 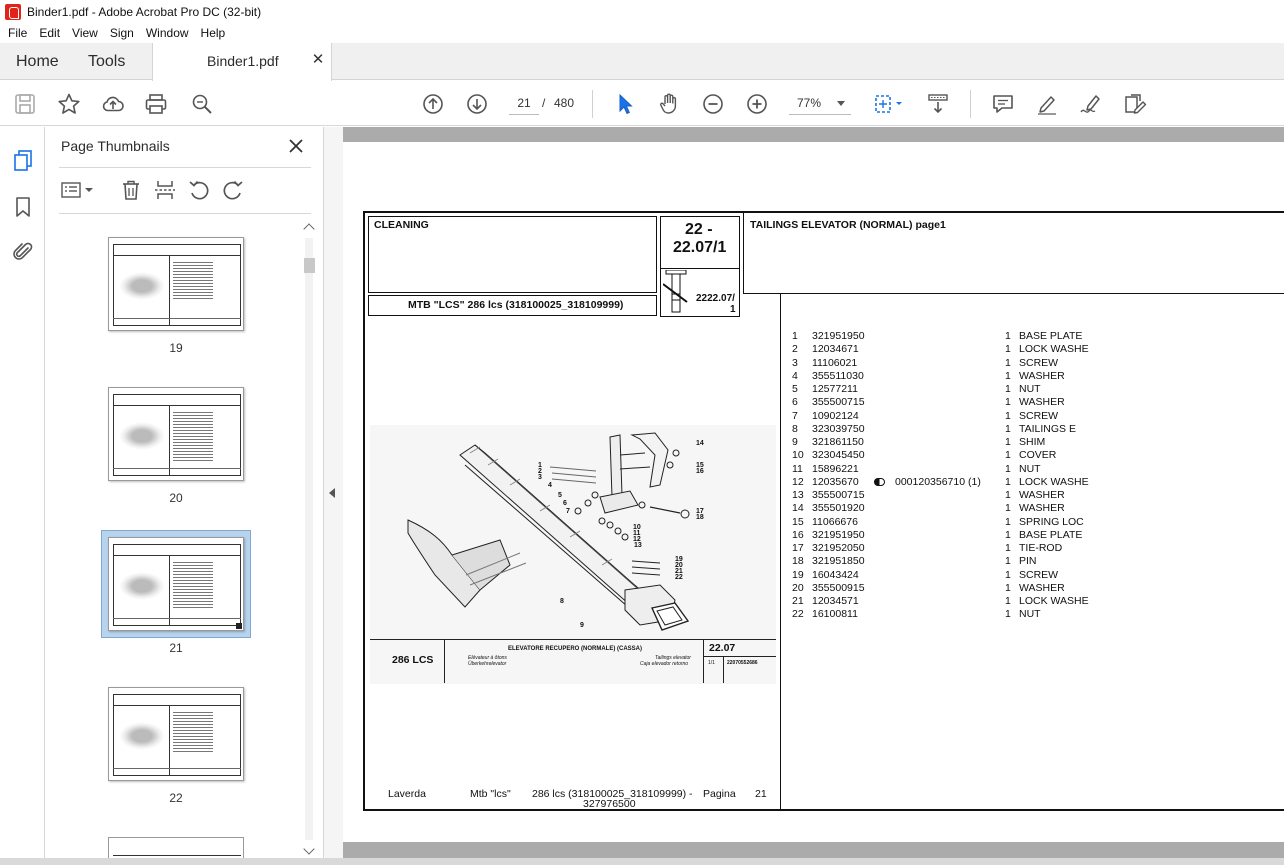 What do you see at coordinates (757, 104) in the screenshot?
I see `zoom-in-icon` at bounding box center [757, 104].